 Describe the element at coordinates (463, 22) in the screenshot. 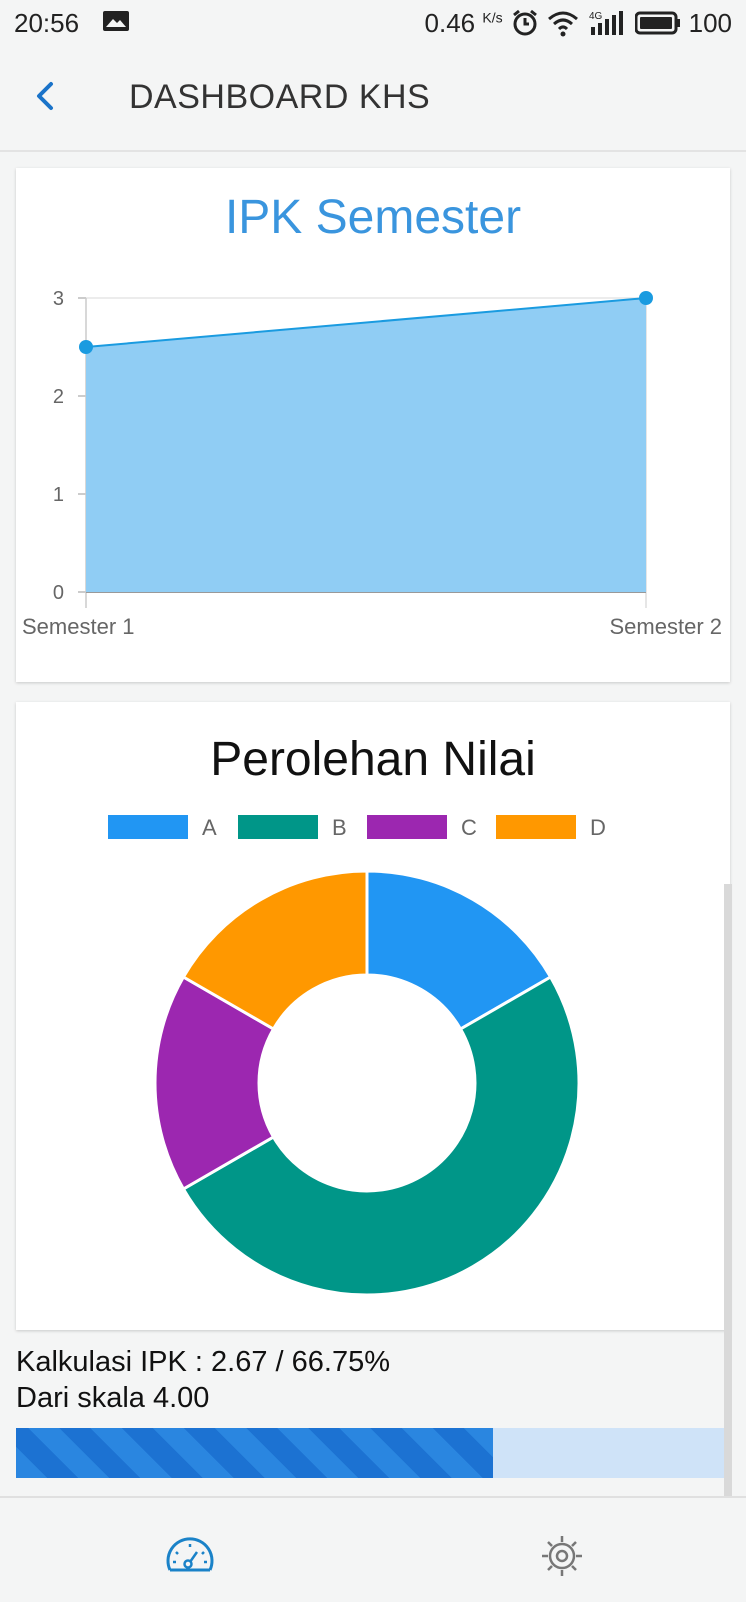

I see `network-speed: 0.46 K/s` at that location.